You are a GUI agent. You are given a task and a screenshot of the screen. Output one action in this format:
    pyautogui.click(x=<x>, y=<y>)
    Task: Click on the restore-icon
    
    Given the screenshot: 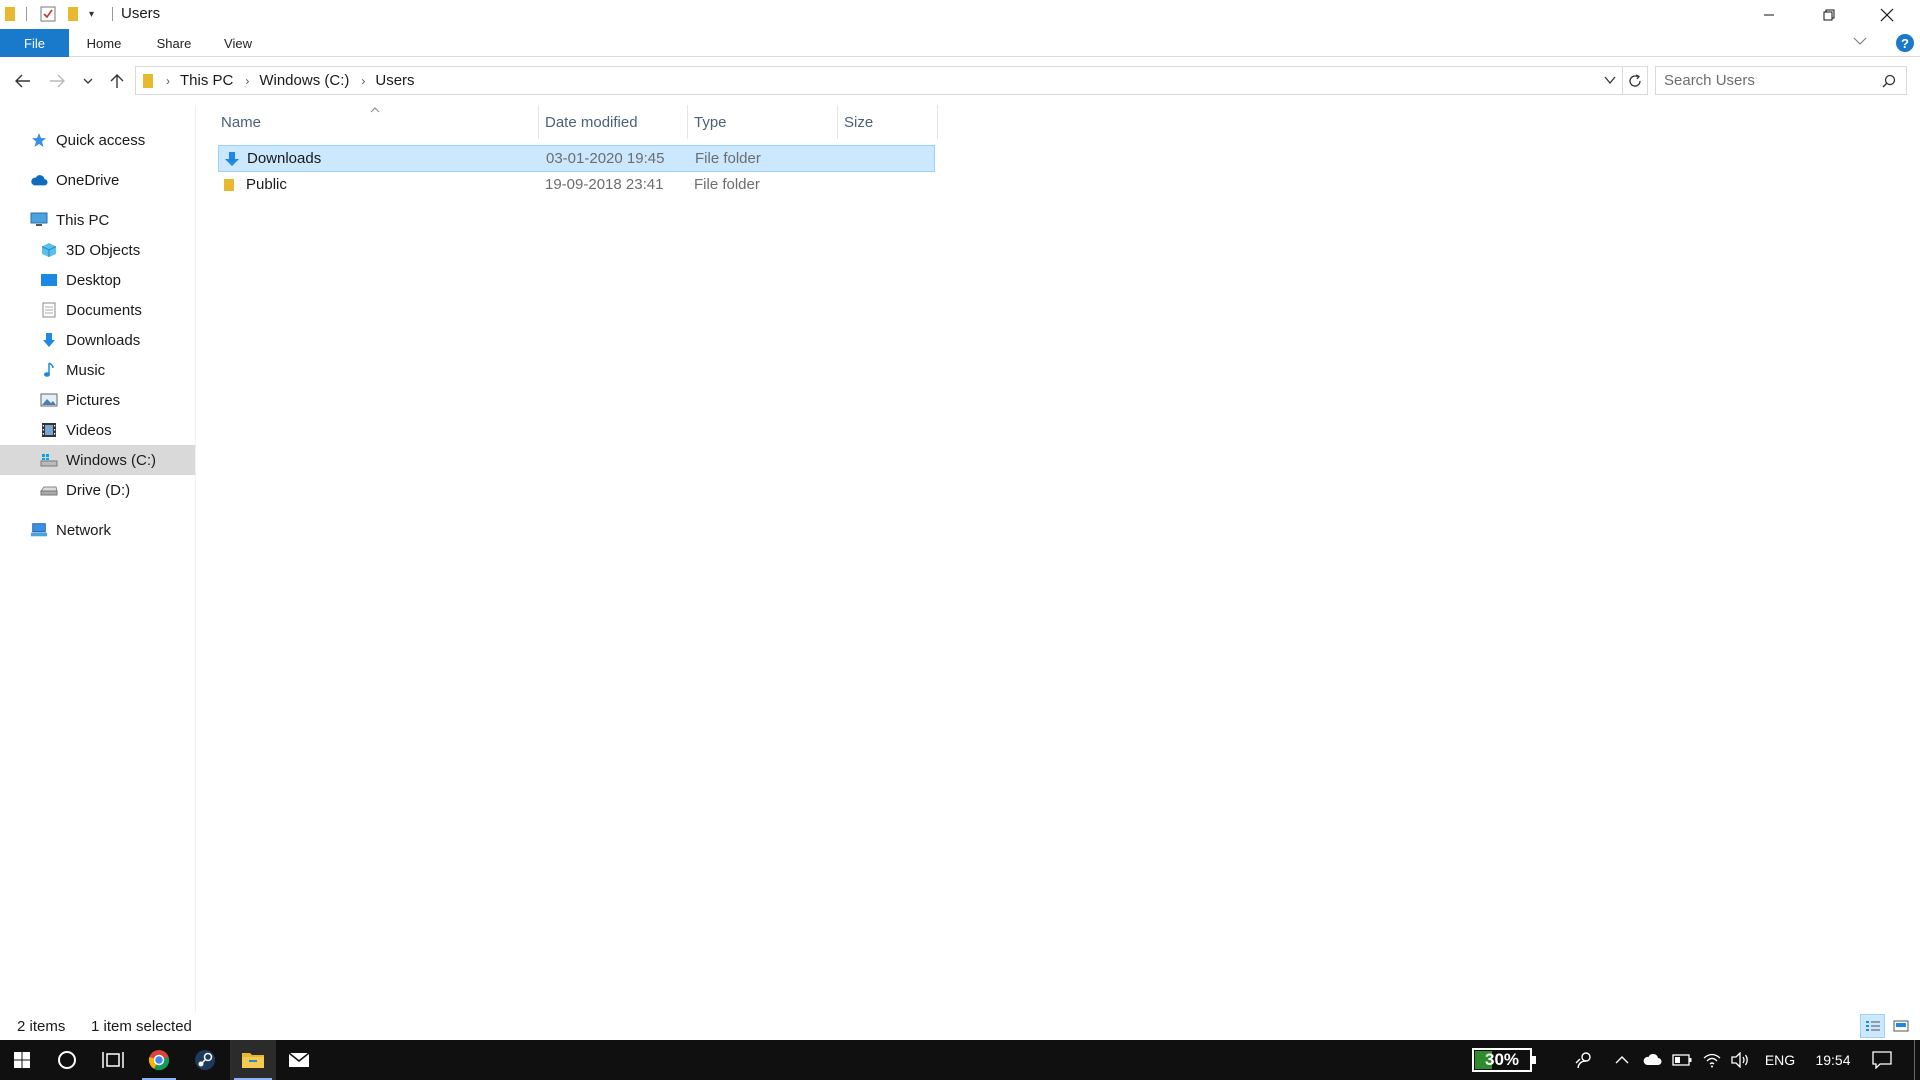 What is the action you would take?
    pyautogui.click(x=1829, y=14)
    